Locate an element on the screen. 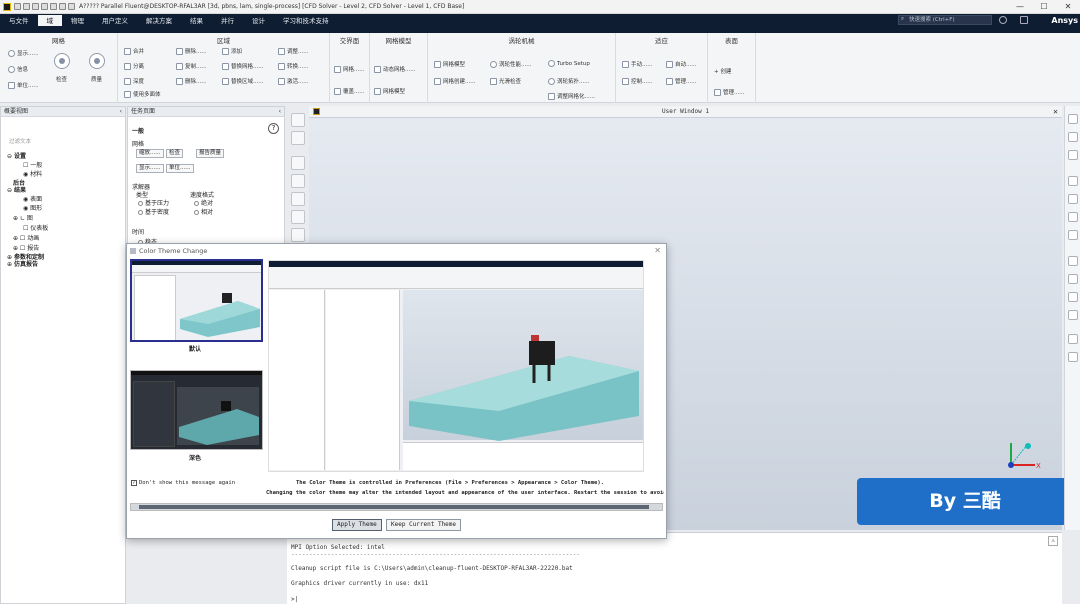 The width and height of the screenshot is (1080, 604). eye-icon is located at coordinates (1073, 181).